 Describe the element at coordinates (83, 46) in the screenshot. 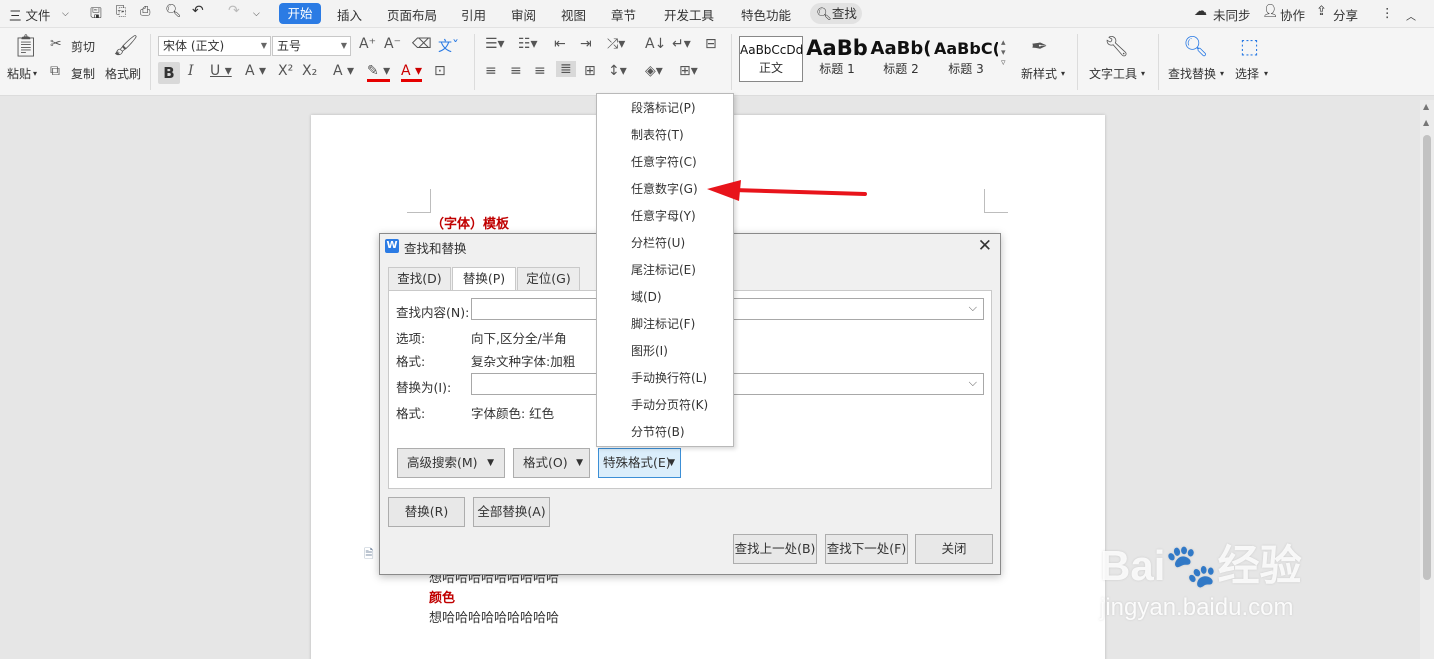

I see `cut-button: 剪切` at that location.